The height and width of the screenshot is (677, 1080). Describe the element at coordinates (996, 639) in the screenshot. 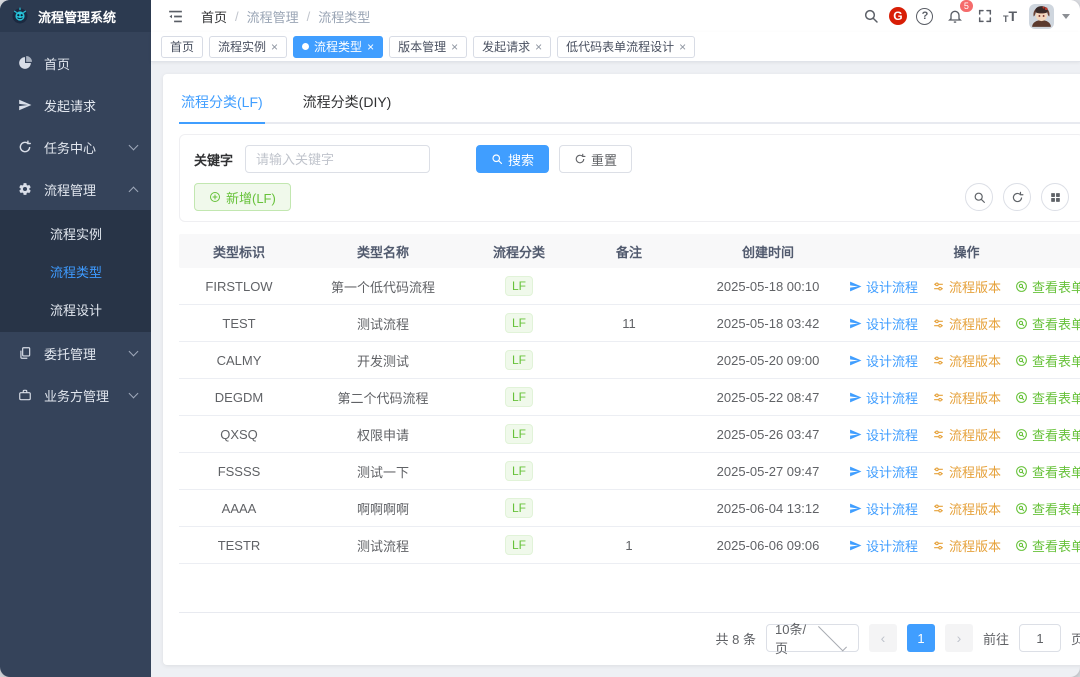

I see `goto-label: 前往` at that location.